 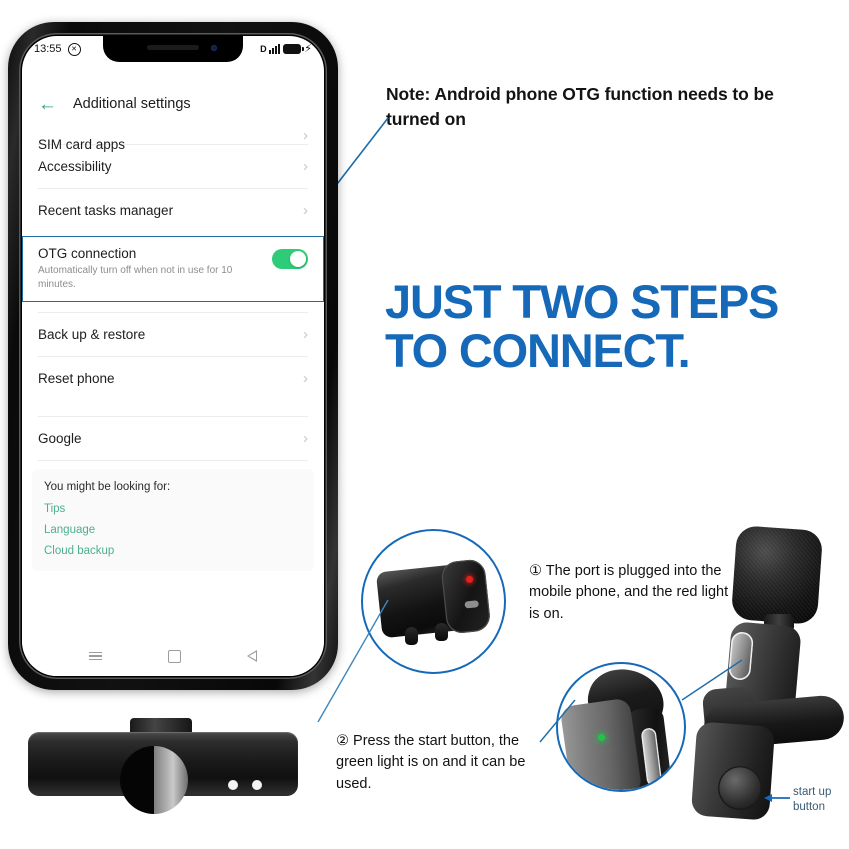 I want to click on mute-circle-icon: ✕, so click(x=74, y=49).